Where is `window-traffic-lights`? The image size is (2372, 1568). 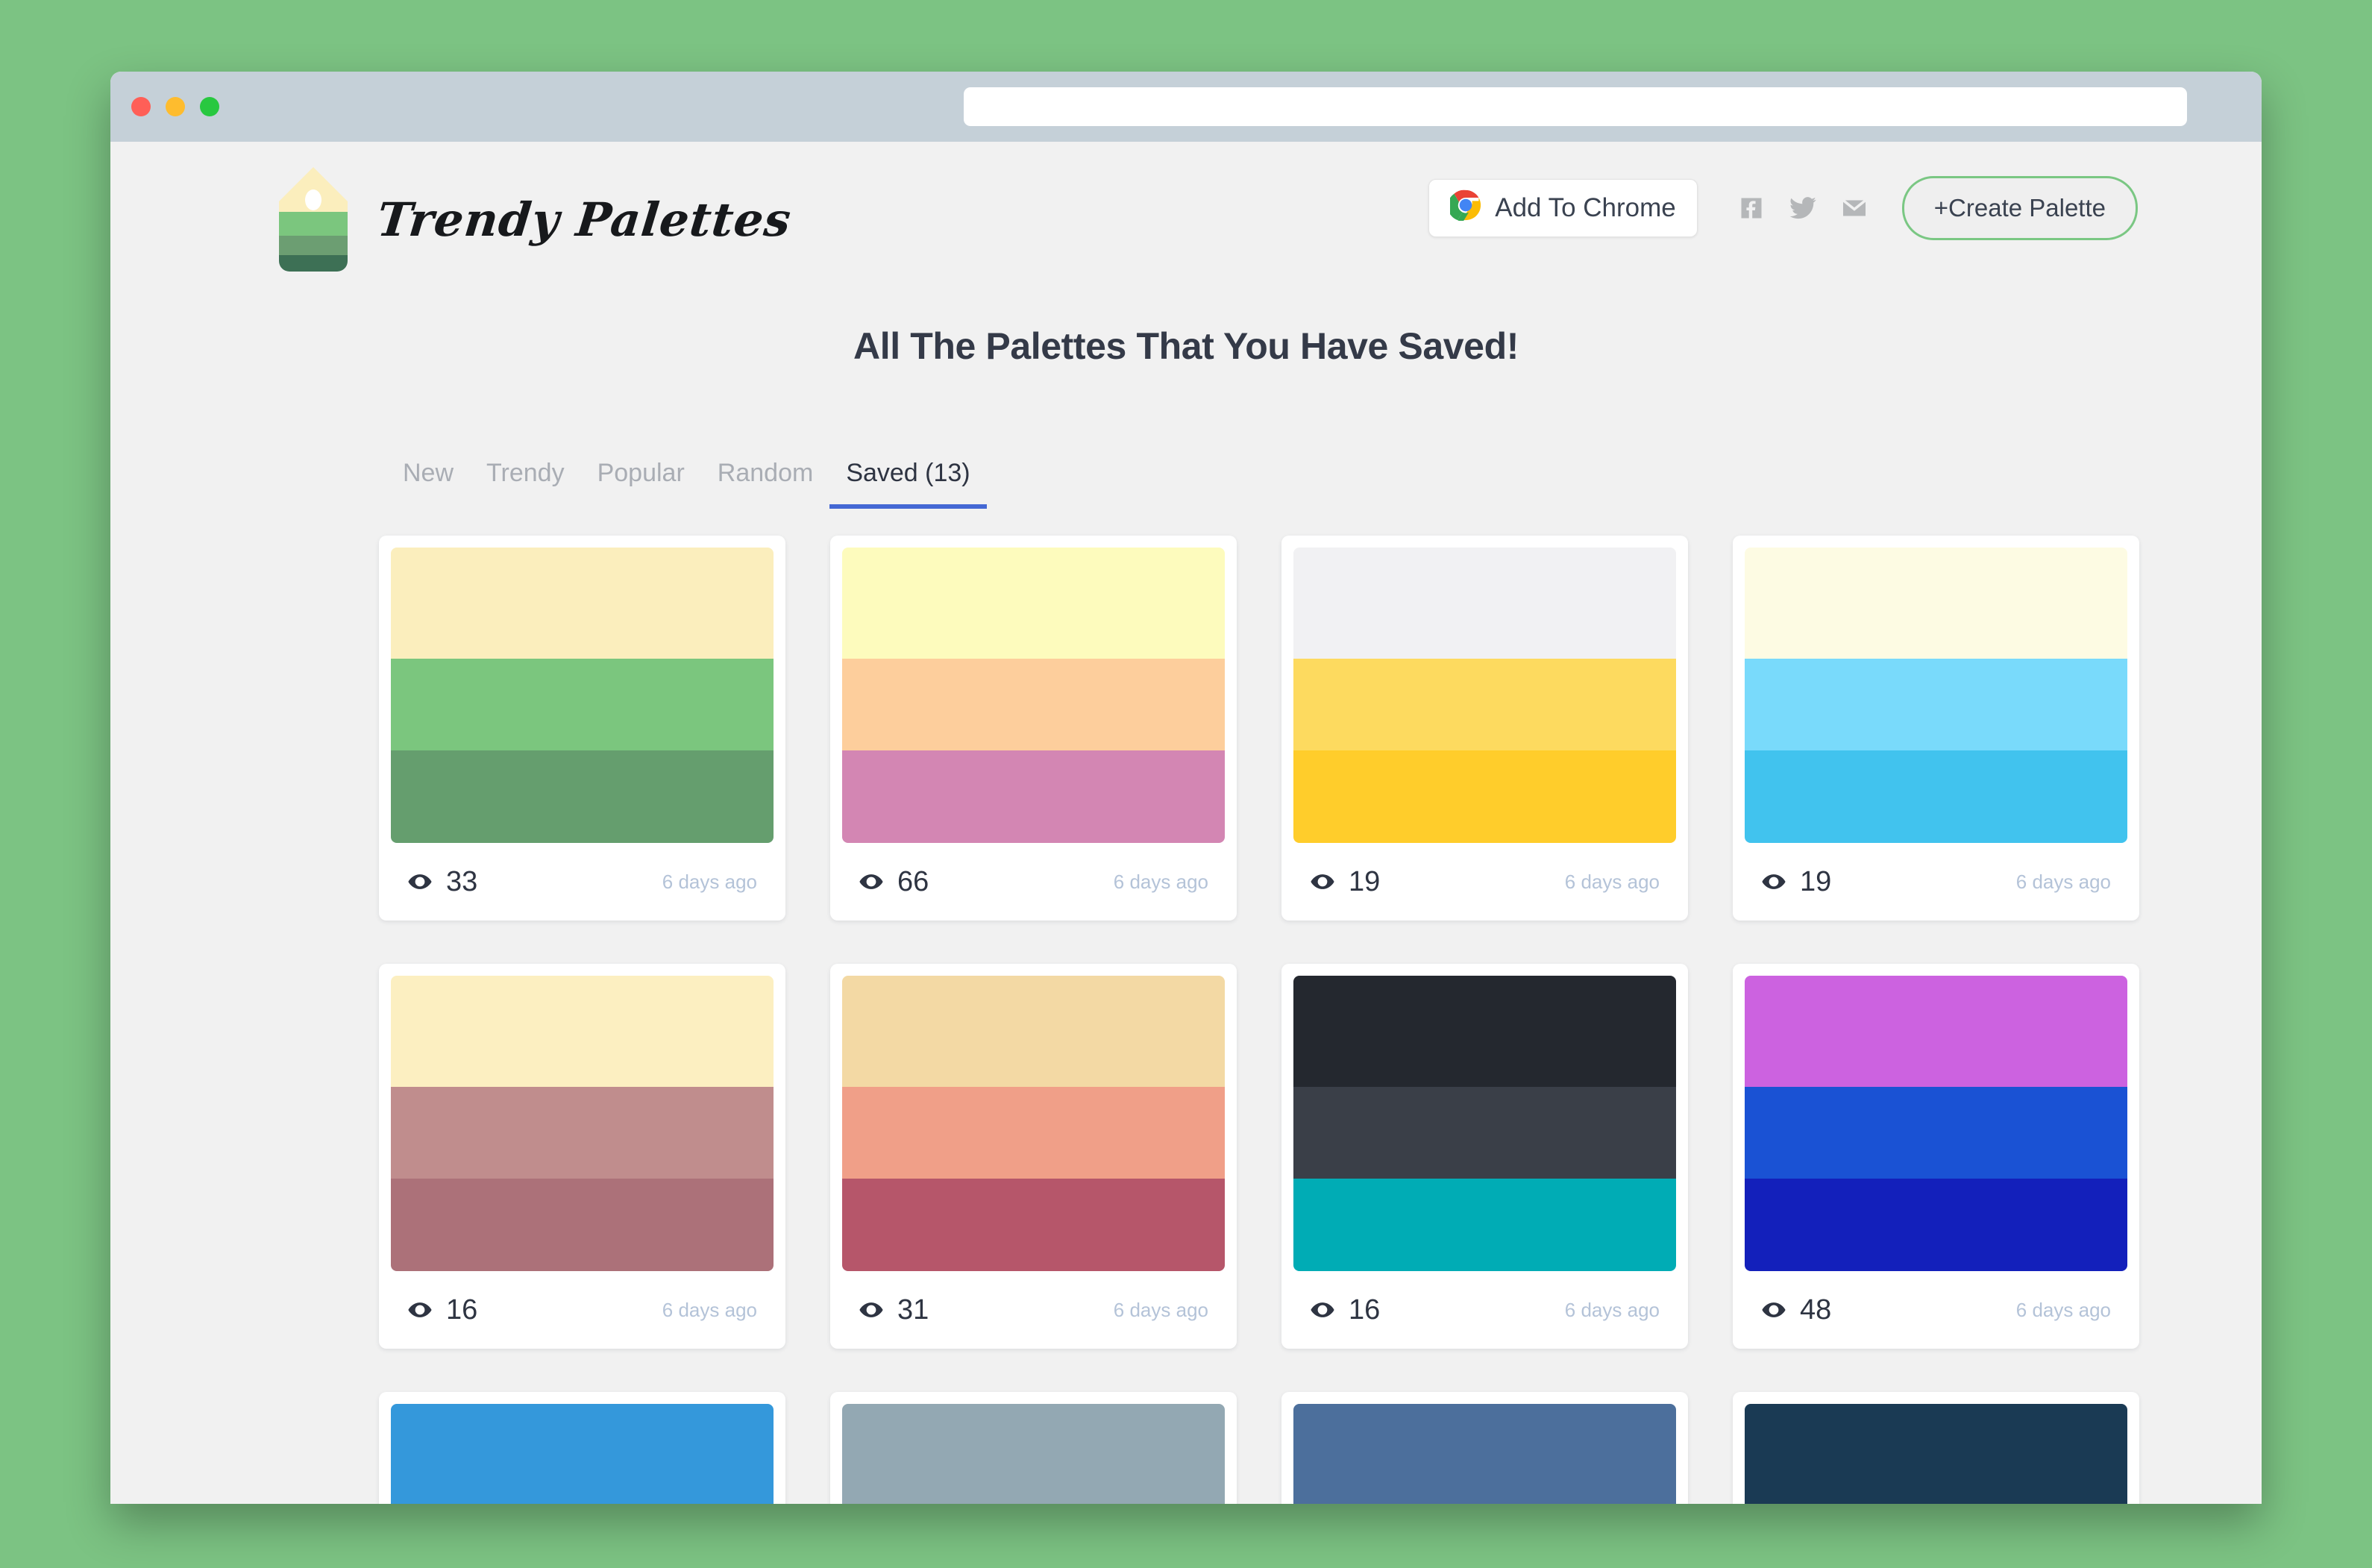 window-traffic-lights is located at coordinates (175, 107).